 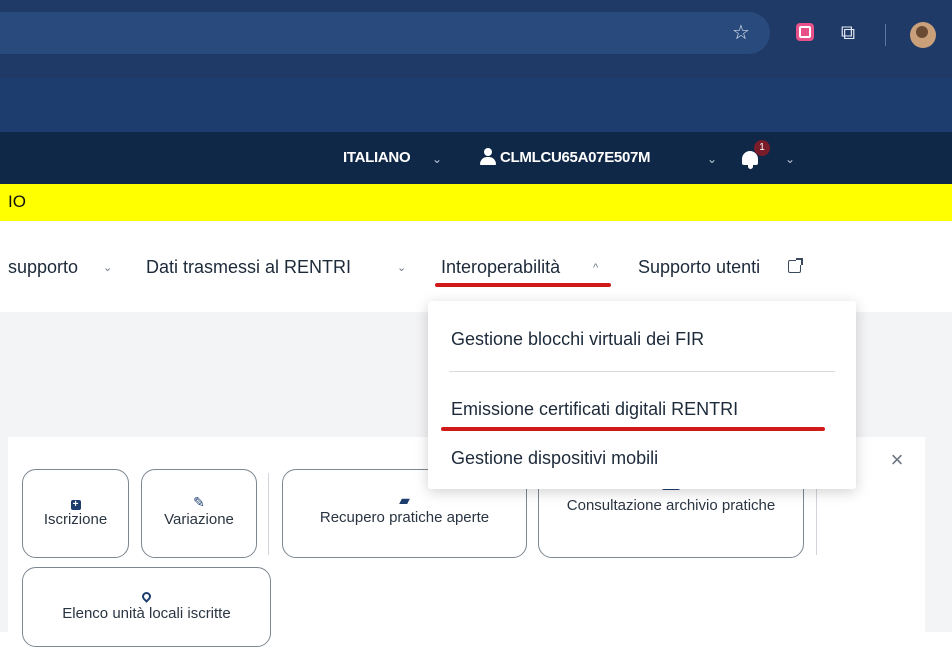 What do you see at coordinates (385, 33) in the screenshot?
I see `address-bar` at bounding box center [385, 33].